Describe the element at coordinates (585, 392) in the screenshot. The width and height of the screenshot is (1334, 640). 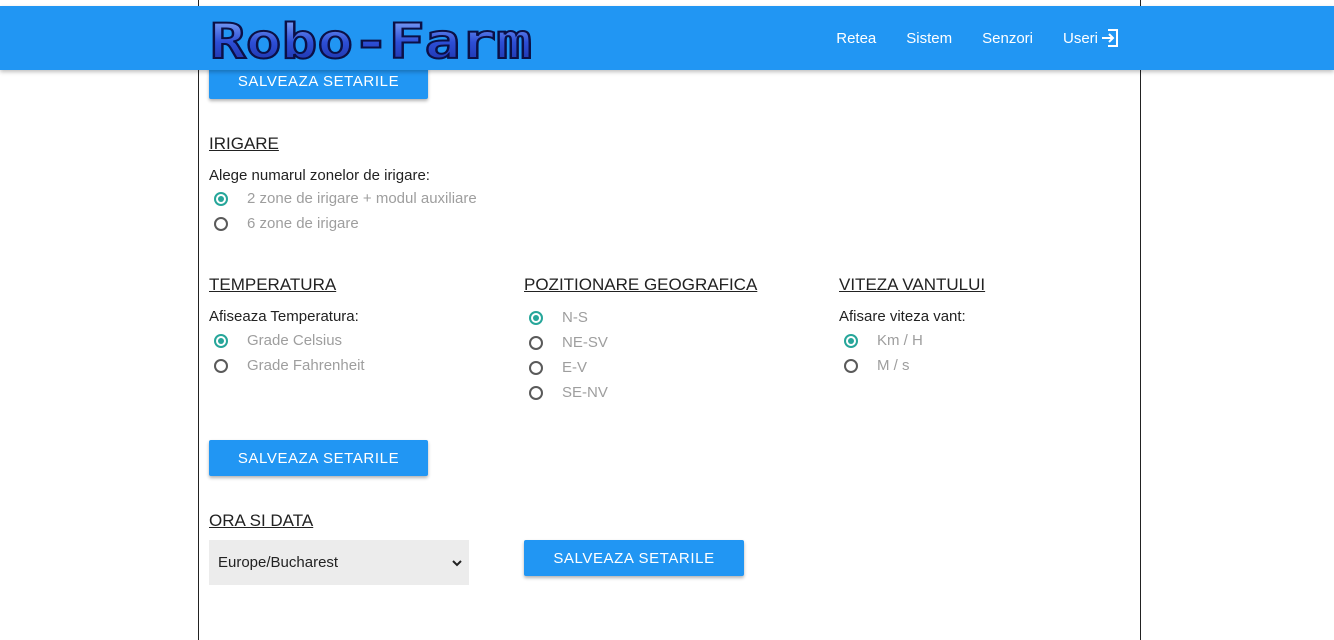
I see `radio-label: SE-NV` at that location.